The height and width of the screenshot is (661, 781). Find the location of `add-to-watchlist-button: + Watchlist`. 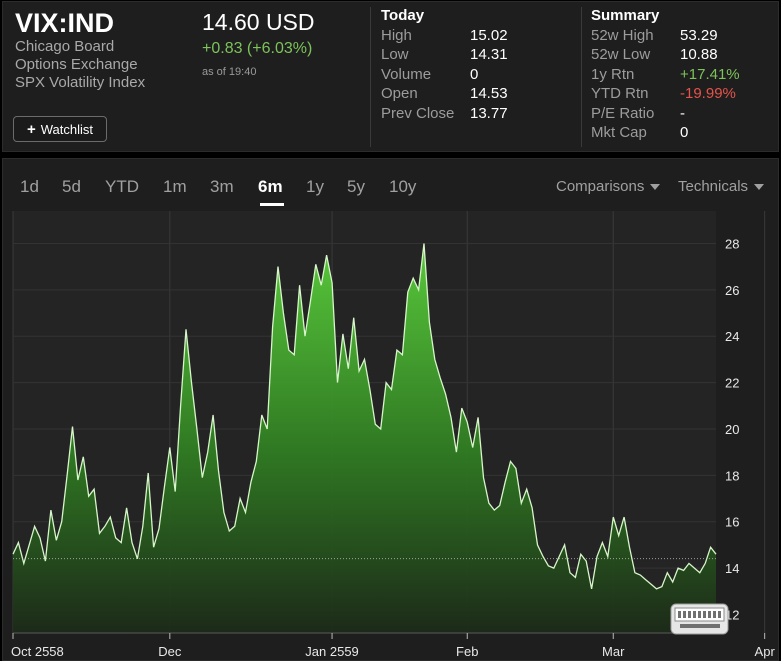

add-to-watchlist-button: + Watchlist is located at coordinates (60, 129).